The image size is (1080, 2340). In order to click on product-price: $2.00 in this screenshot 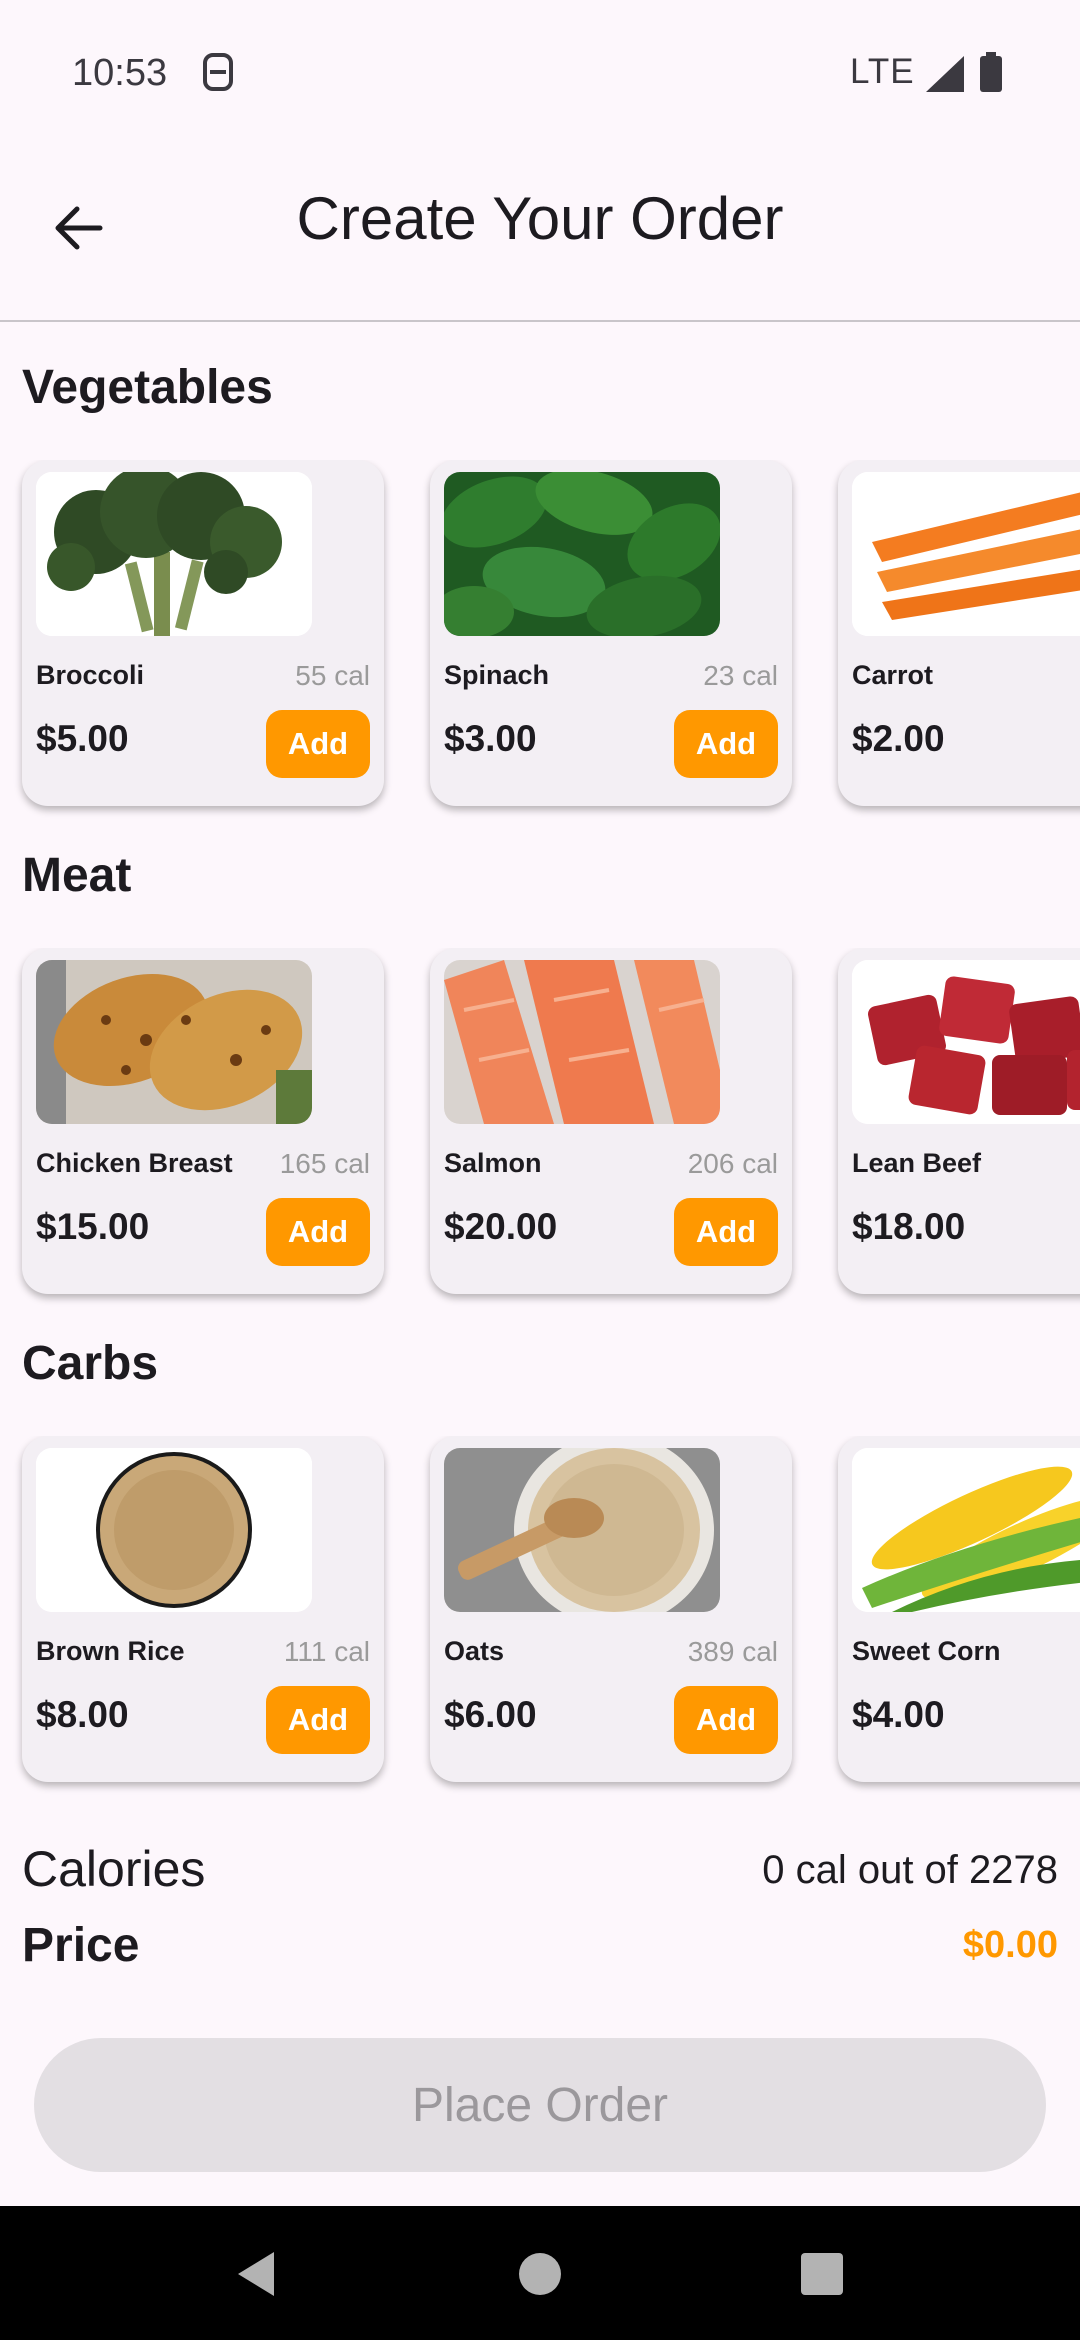, I will do `click(898, 738)`.